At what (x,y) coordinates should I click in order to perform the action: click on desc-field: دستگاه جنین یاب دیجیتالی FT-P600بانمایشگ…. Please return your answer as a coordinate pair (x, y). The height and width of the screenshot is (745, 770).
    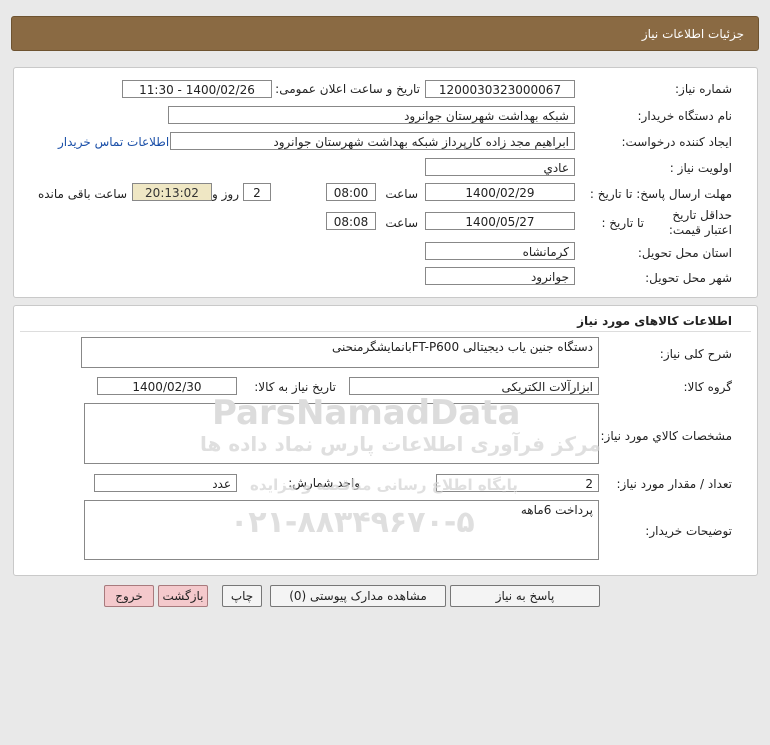
    Looking at the image, I should click on (340, 352).